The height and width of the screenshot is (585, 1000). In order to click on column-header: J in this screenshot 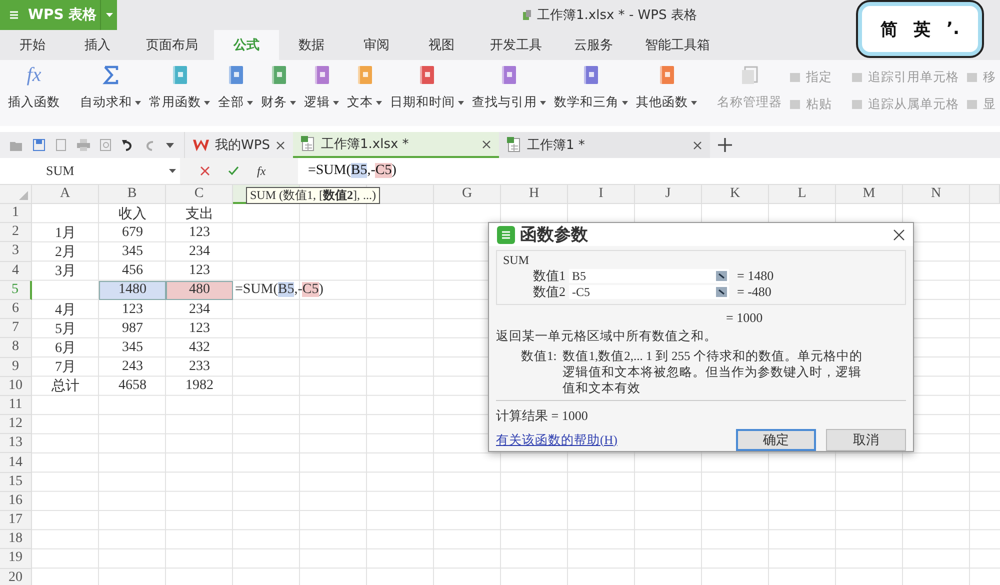, I will do `click(668, 194)`.